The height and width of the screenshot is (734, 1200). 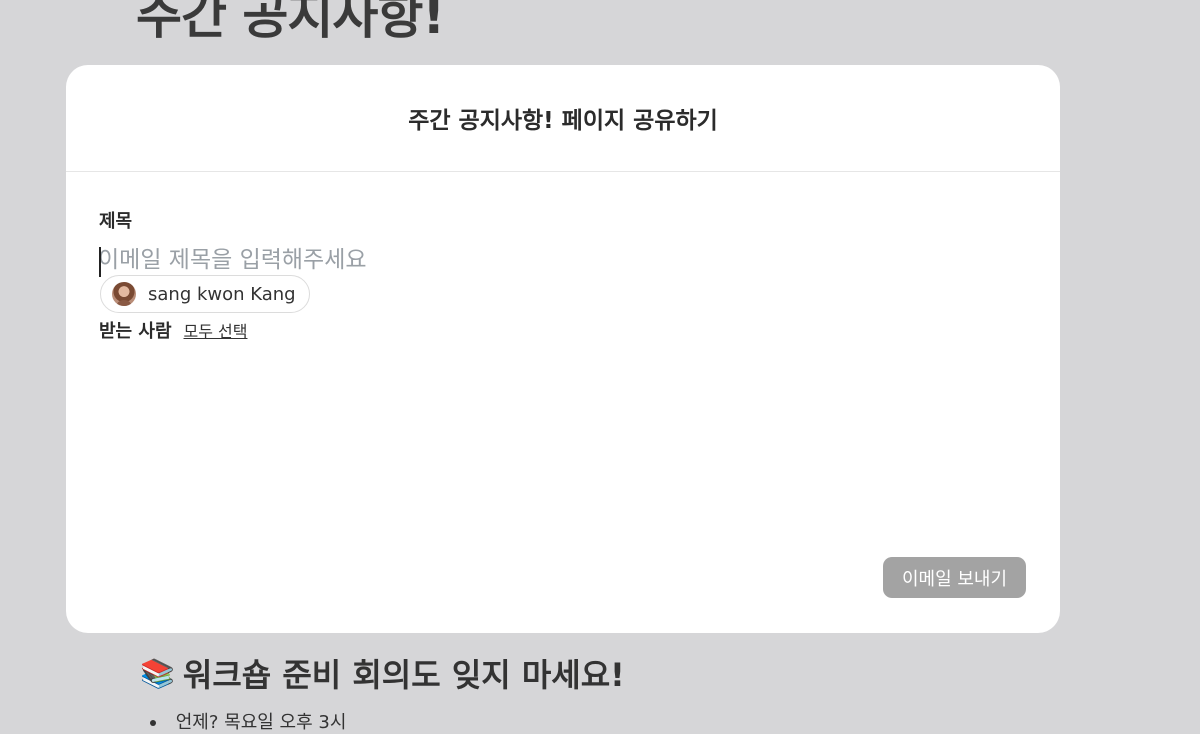 I want to click on recipients-row: 받는 사람 모두 선택, so click(x=173, y=330).